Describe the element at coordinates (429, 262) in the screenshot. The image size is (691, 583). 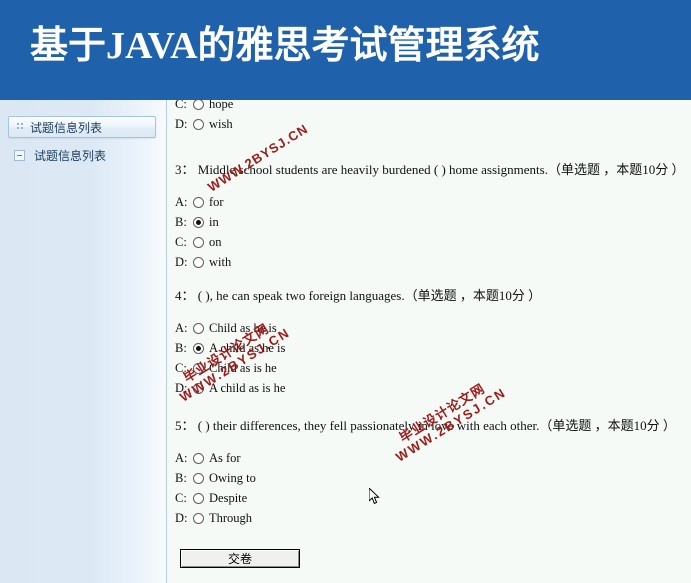
I see `option-row: D: with` at that location.